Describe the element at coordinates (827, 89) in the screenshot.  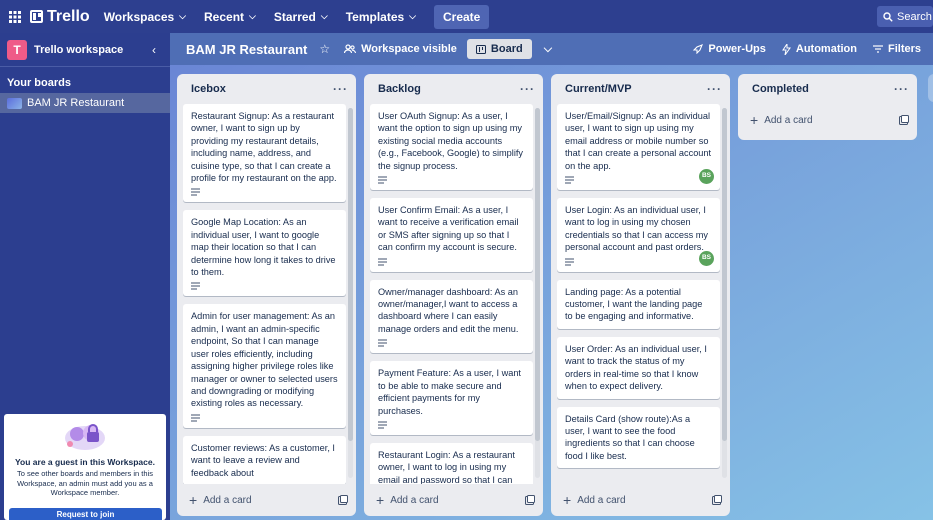
I see `list-header: Completed ···` at that location.